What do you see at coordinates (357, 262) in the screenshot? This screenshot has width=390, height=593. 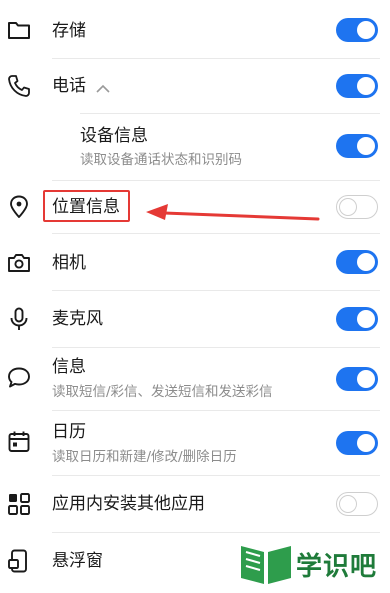 I see `camera-toggle` at bounding box center [357, 262].